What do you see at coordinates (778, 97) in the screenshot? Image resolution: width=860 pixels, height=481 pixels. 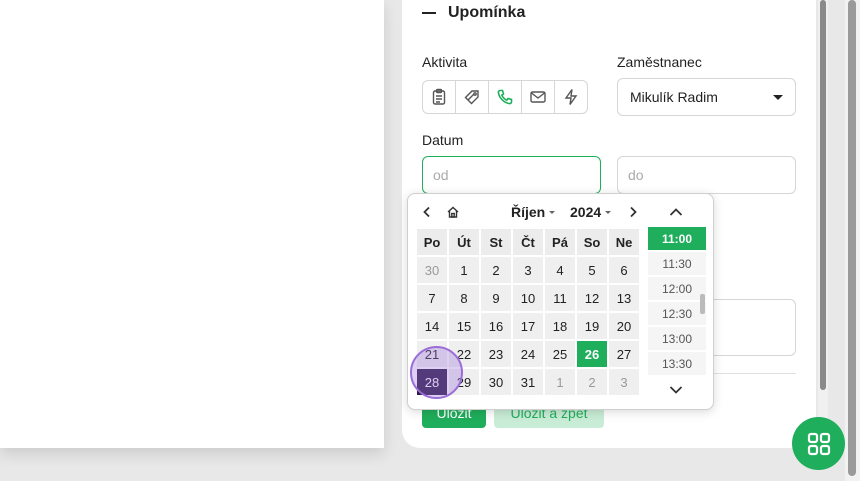 I see `chevron-down-icon` at bounding box center [778, 97].